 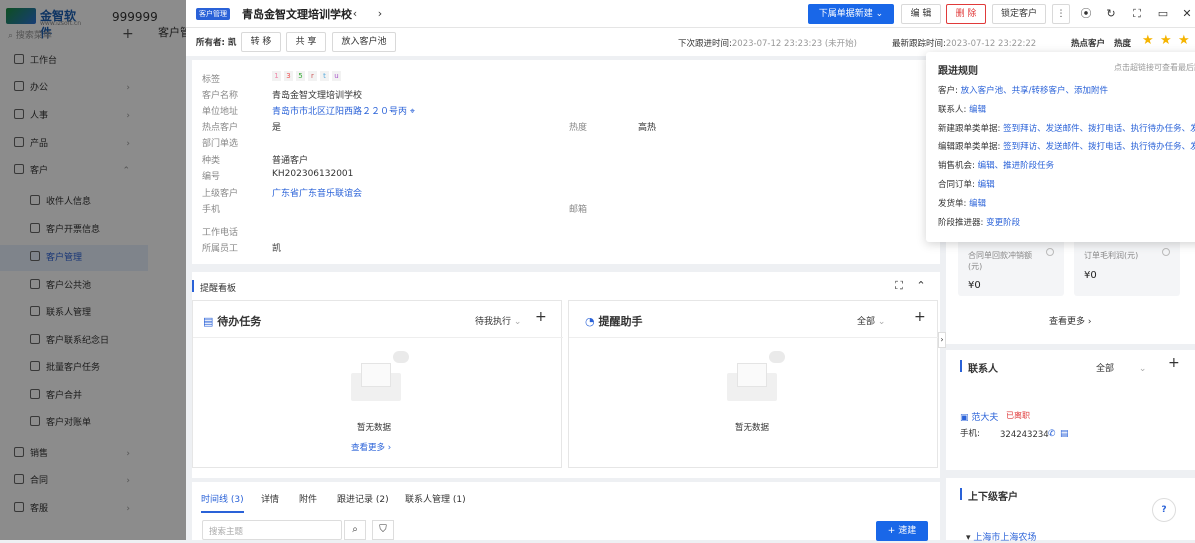 I want to click on contact-name-link: ▣ 范大夫, so click(x=979, y=416).